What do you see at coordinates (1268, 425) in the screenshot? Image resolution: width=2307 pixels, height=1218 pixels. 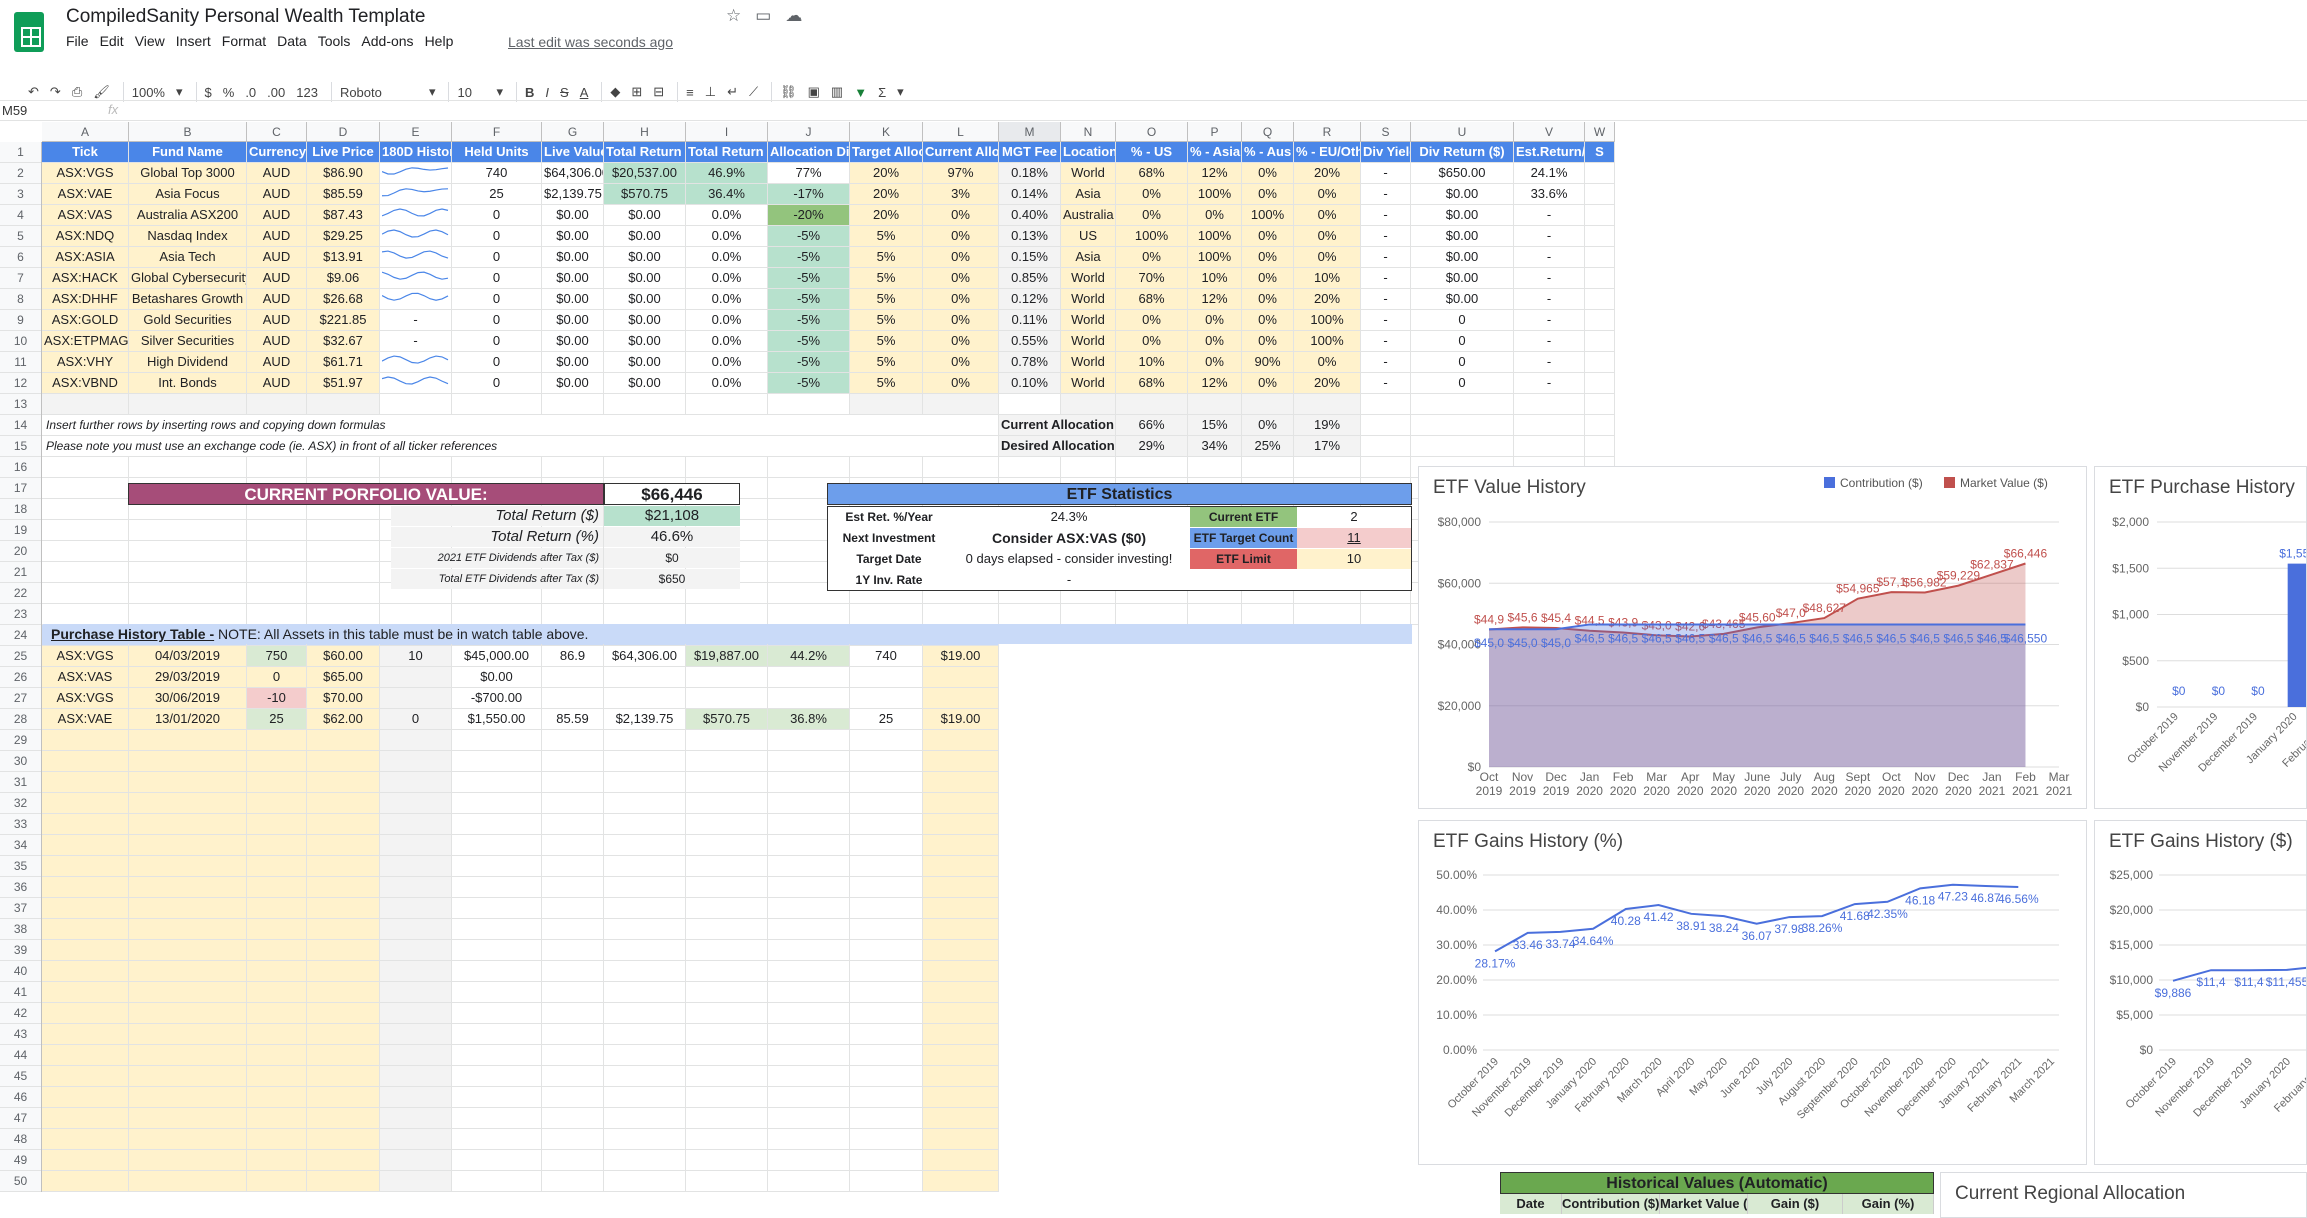 I see `allocation-cell: 0%` at bounding box center [1268, 425].